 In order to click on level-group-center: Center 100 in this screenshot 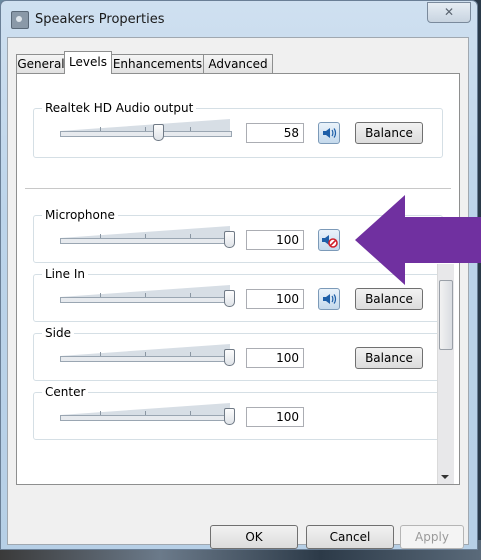, I will do `click(238, 412)`.